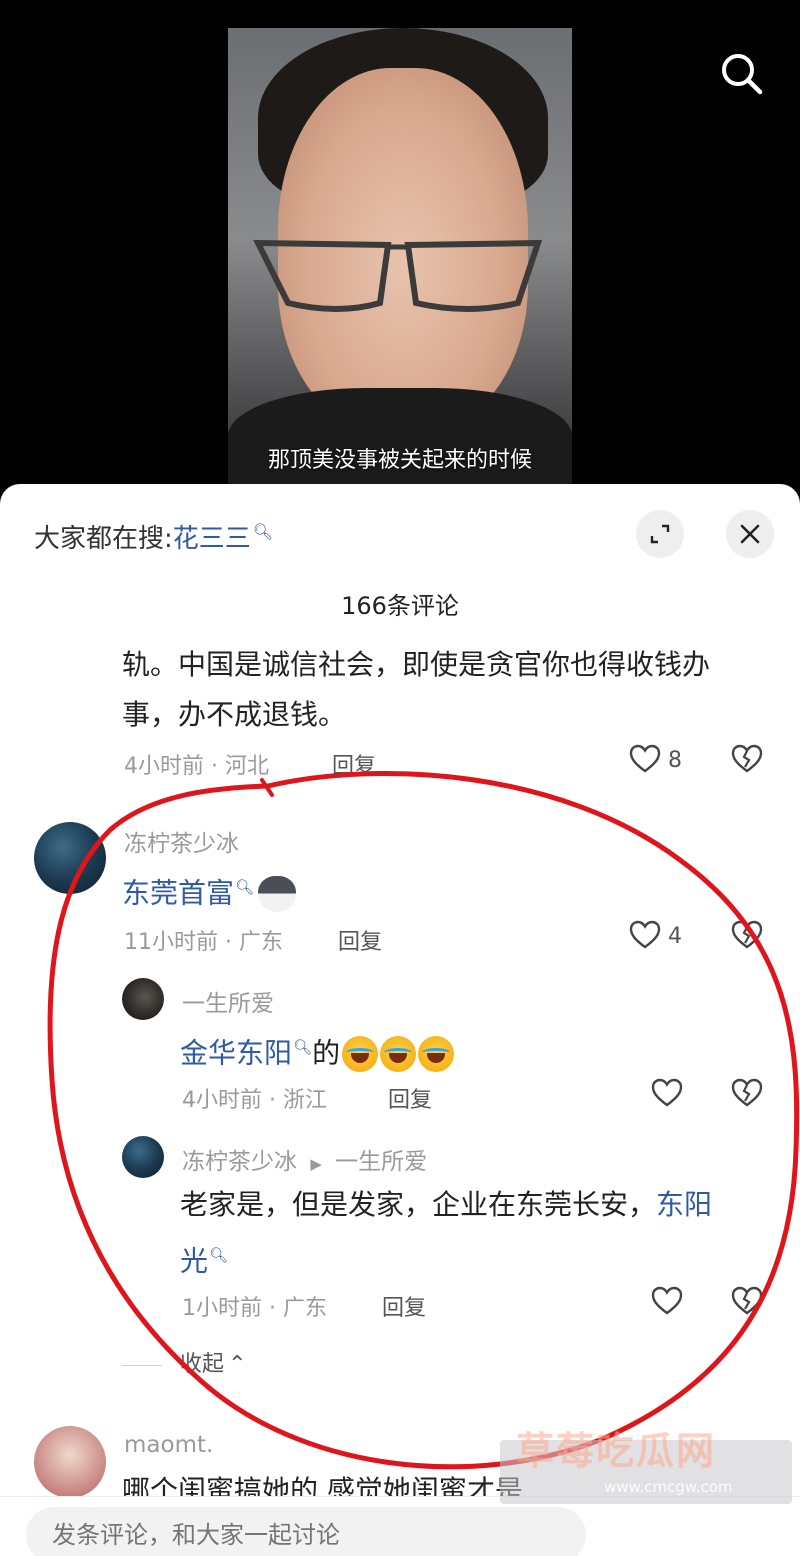 This screenshot has height=1556, width=800. Describe the element at coordinates (254, 1100) in the screenshot. I see `comment-meta: 4小时前 · 浙江` at that location.